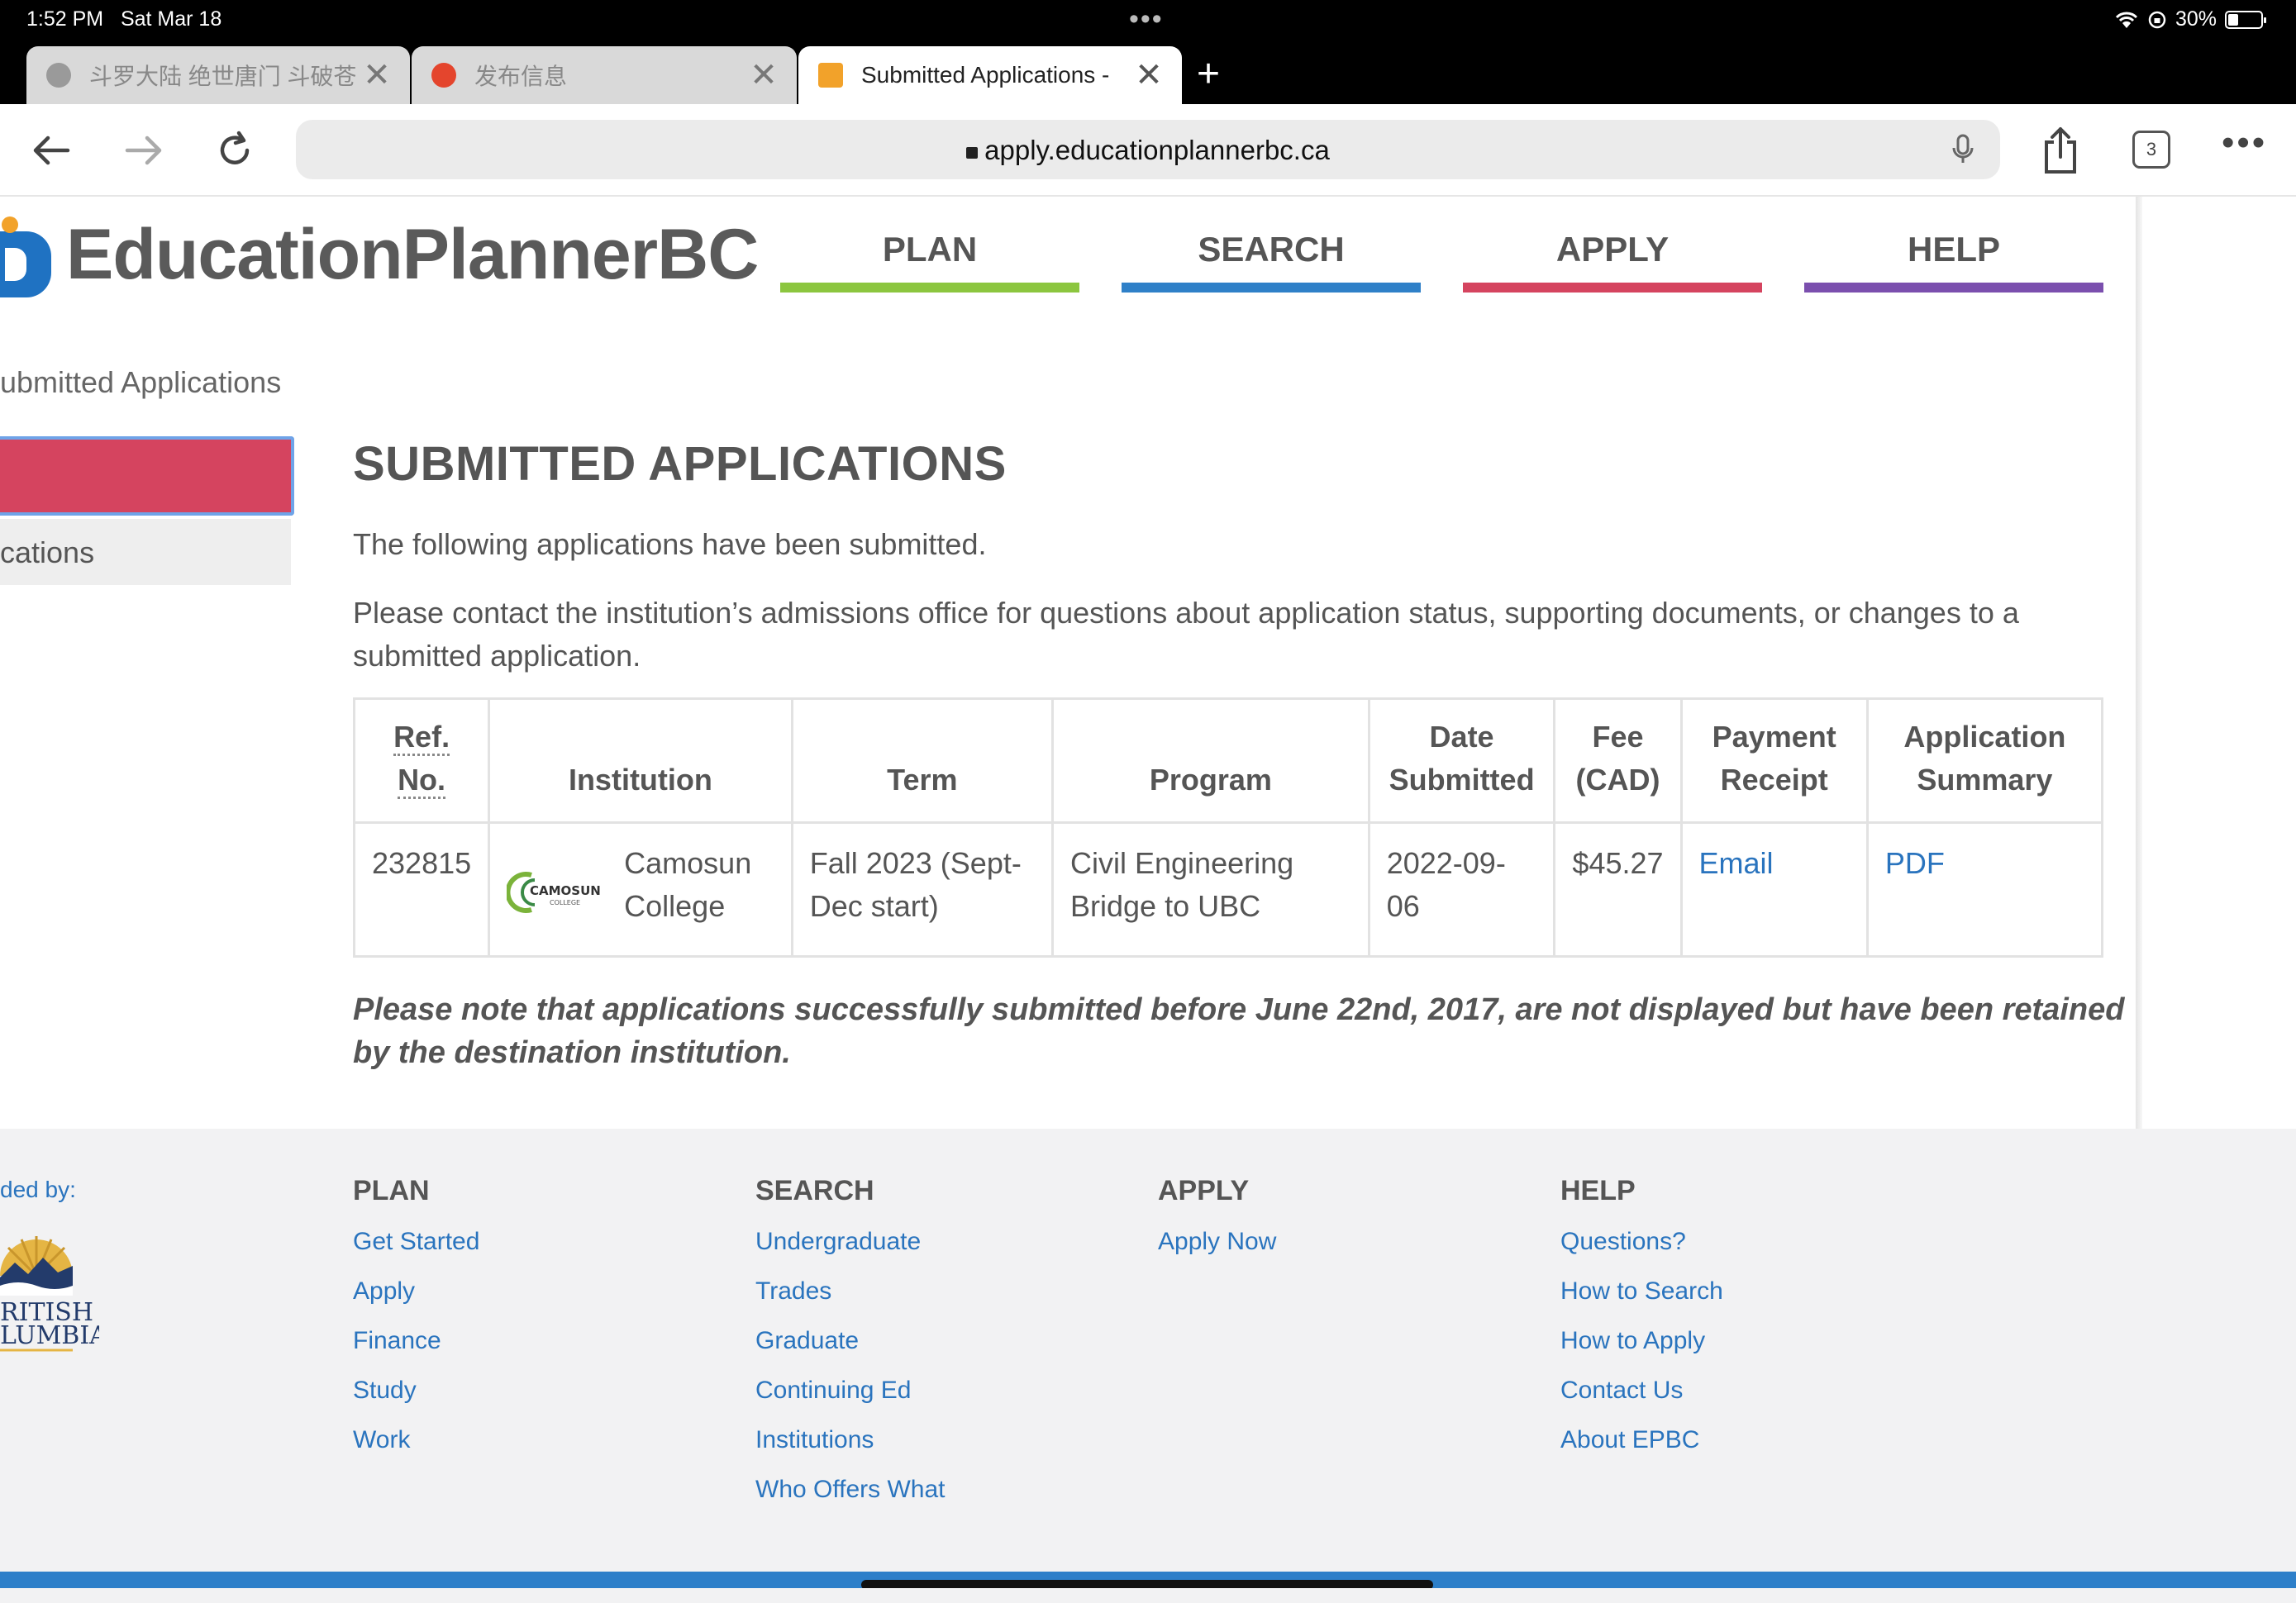  I want to click on footer-link-study: Study, so click(416, 1397).